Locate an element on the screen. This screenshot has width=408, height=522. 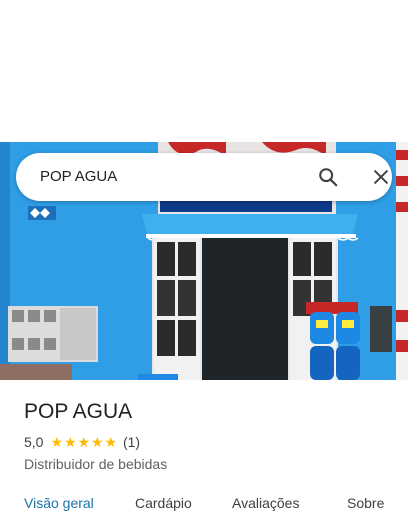
tab-menu: Cardápio is located at coordinates (163, 503).